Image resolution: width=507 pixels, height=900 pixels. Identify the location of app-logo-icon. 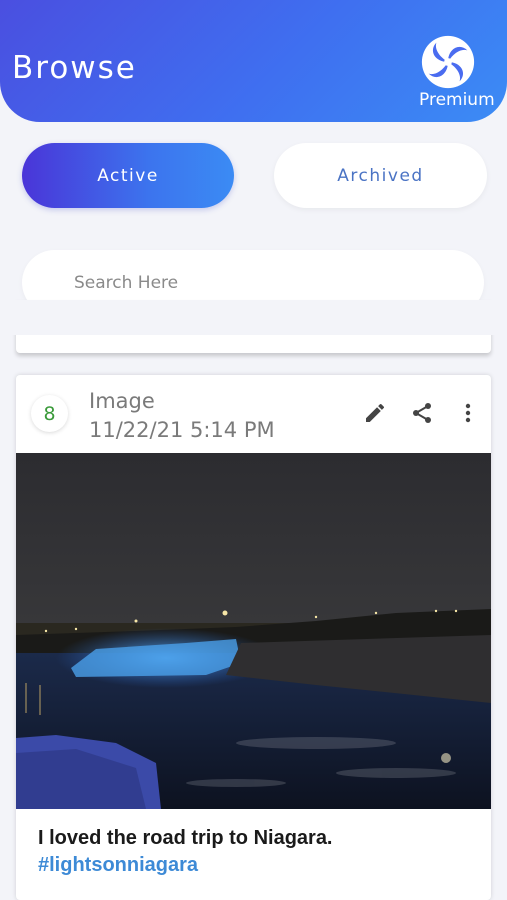
(448, 62).